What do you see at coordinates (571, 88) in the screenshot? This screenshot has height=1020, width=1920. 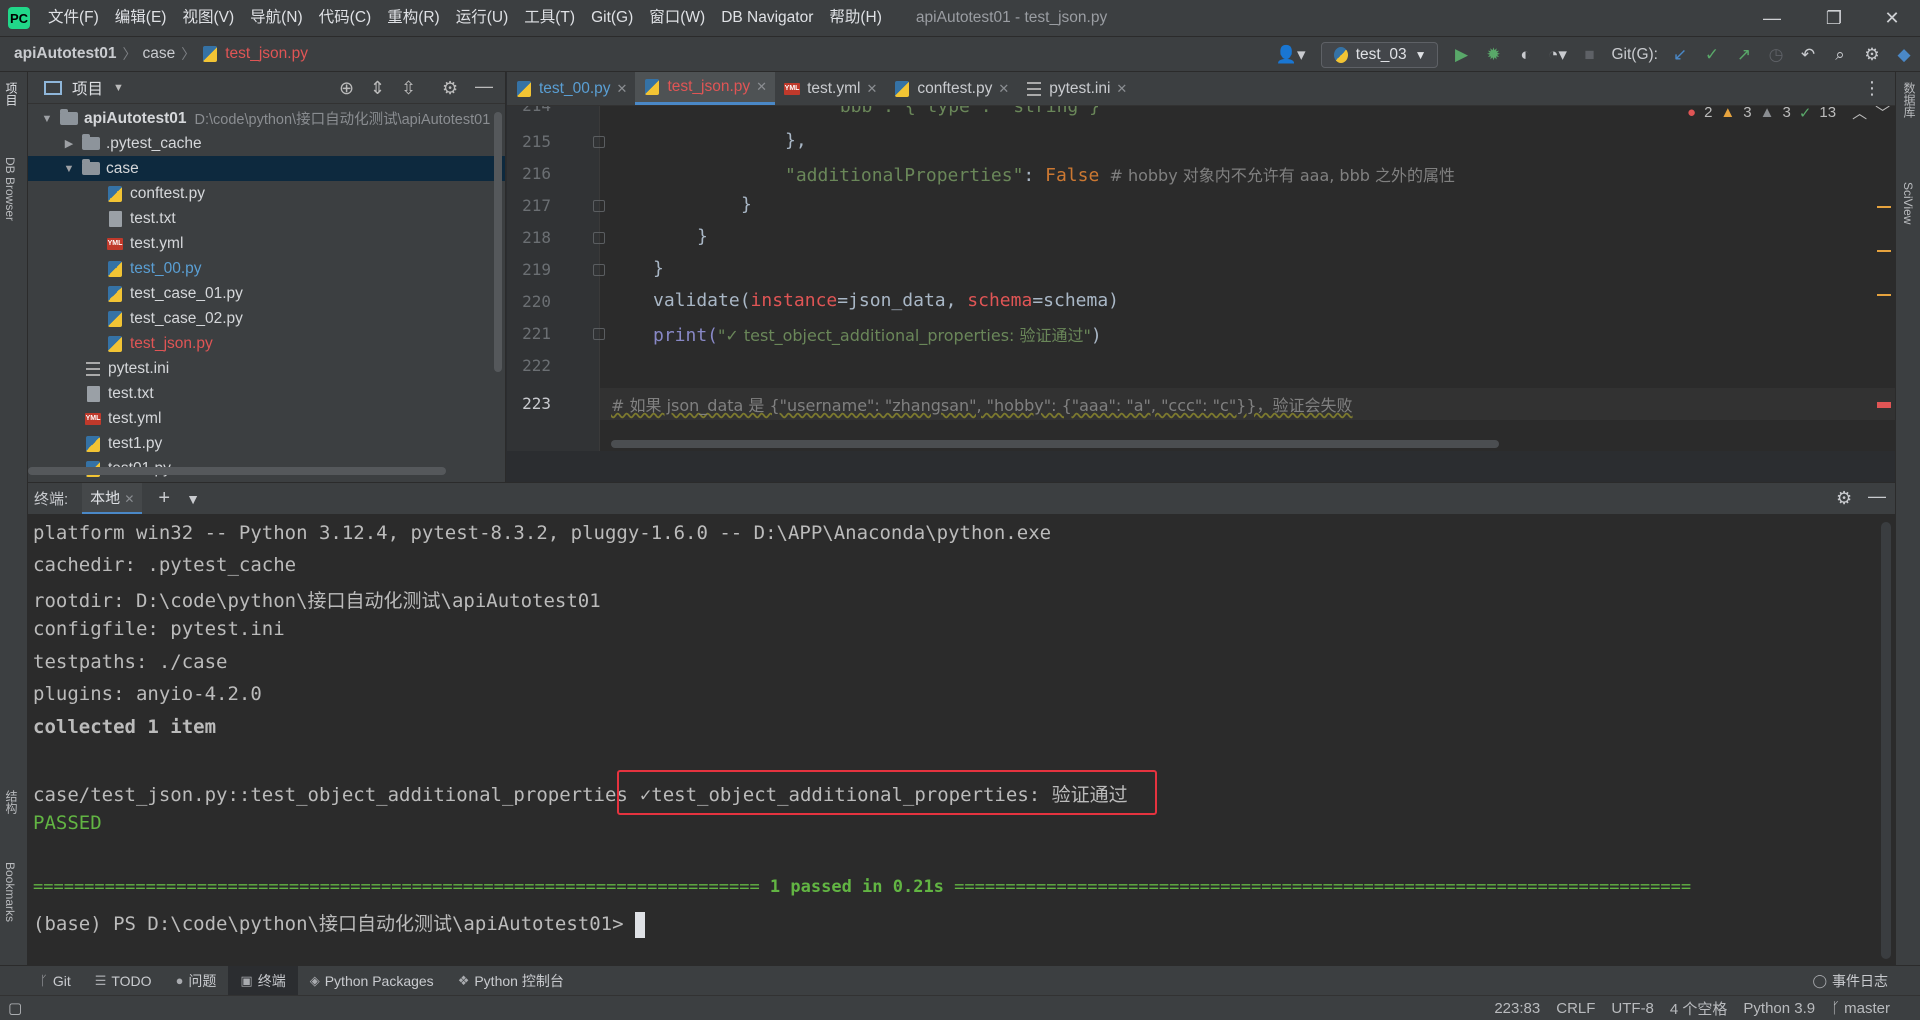 I see `tab-test-00: test_00.py ✕` at bounding box center [571, 88].